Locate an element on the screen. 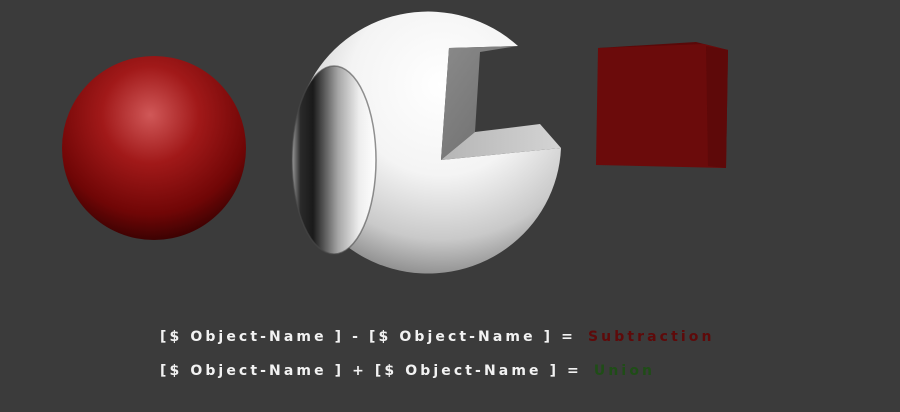  union-label: Union is located at coordinates (624, 371).